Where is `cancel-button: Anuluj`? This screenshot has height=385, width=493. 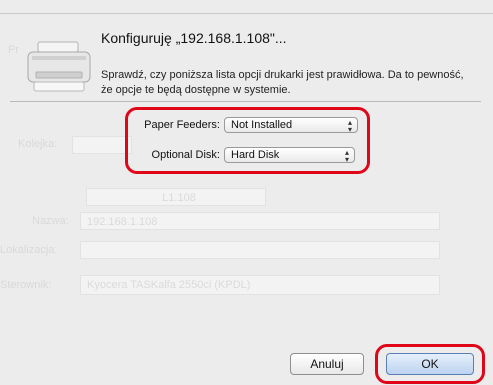 cancel-button: Anuluj is located at coordinates (327, 364).